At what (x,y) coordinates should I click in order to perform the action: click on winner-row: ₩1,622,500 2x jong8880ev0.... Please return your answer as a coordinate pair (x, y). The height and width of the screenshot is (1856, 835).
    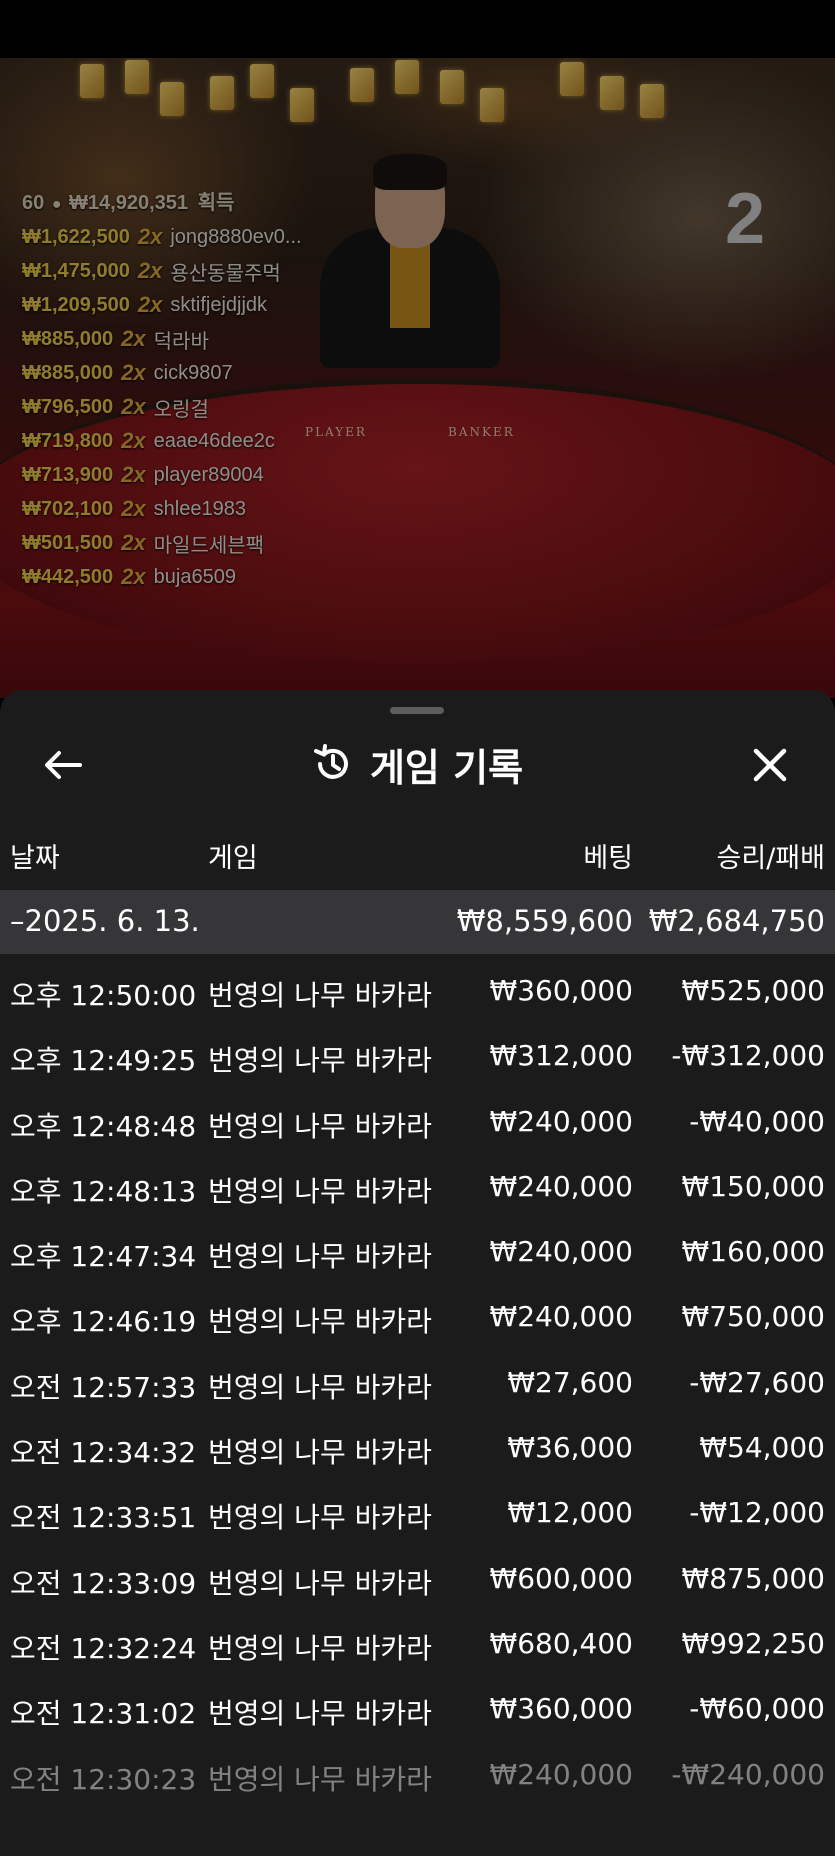
    Looking at the image, I should click on (162, 237).